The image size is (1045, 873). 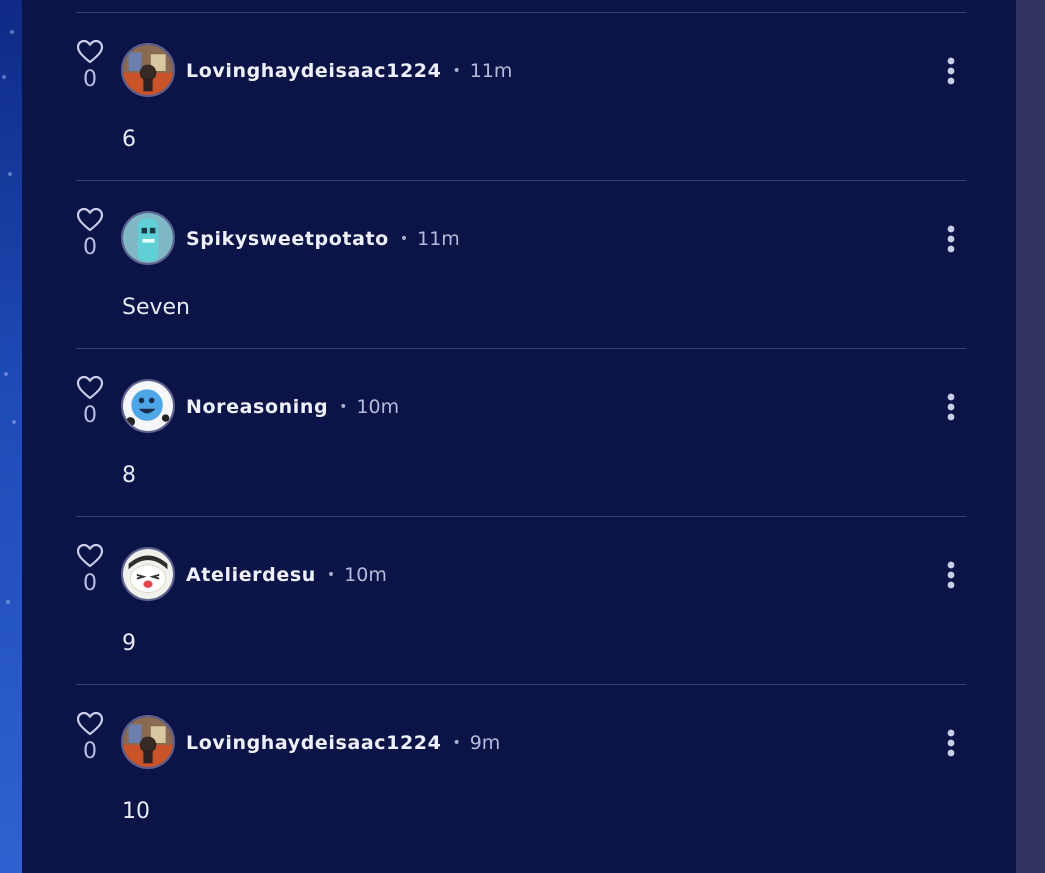 What do you see at coordinates (136, 811) in the screenshot?
I see `comment-text: 10` at bounding box center [136, 811].